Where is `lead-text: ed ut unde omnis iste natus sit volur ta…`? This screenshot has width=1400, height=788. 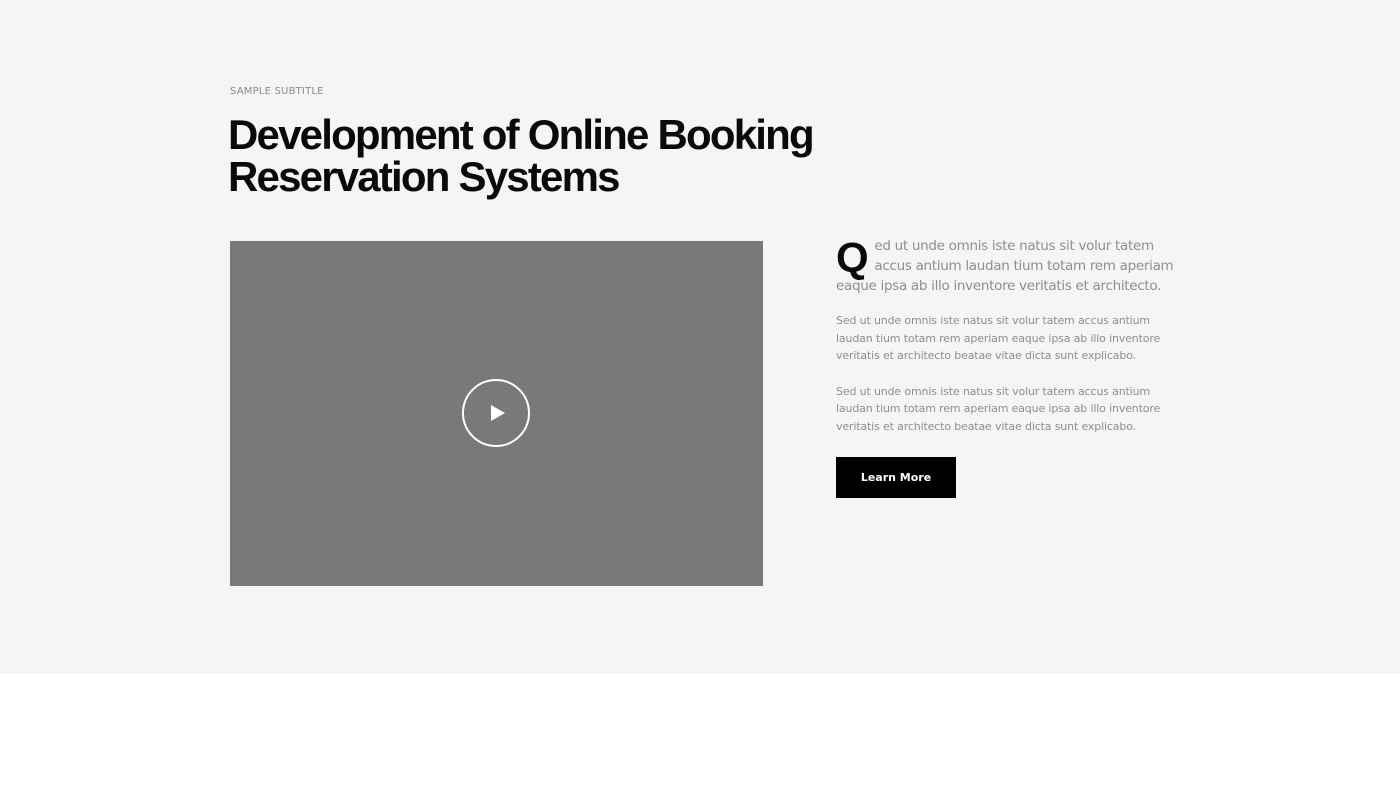 lead-text: ed ut unde omnis iste natus sit volur ta… is located at coordinates (1005, 266).